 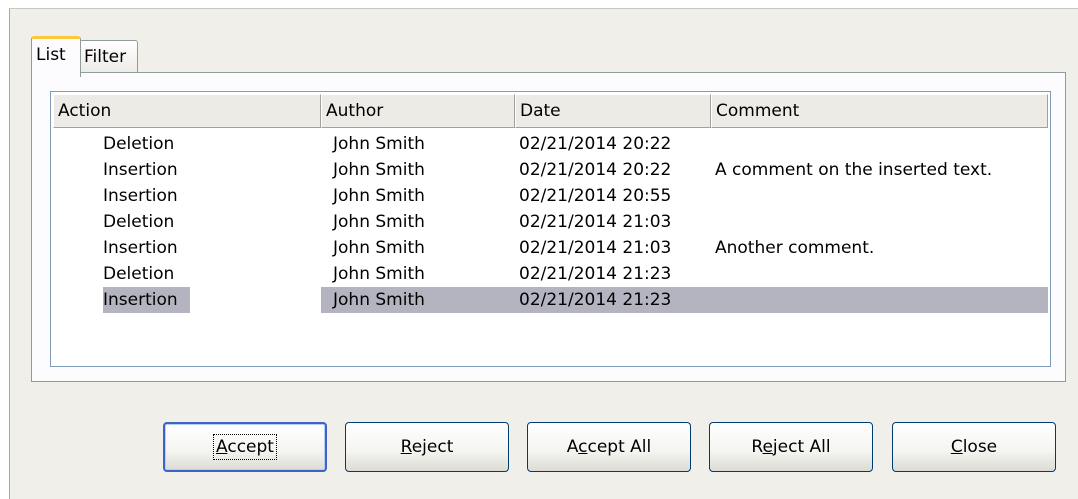 What do you see at coordinates (5, 249) in the screenshot?
I see `window-left-border` at bounding box center [5, 249].